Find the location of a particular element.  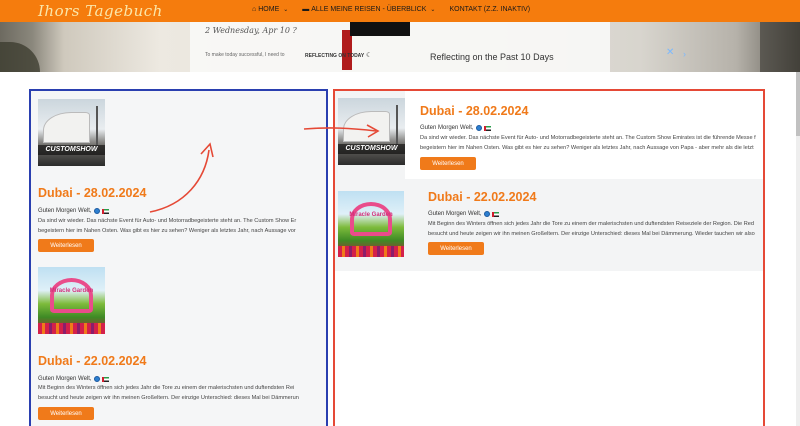

site-logo: Ihors Tagebuch is located at coordinates (100, 11).